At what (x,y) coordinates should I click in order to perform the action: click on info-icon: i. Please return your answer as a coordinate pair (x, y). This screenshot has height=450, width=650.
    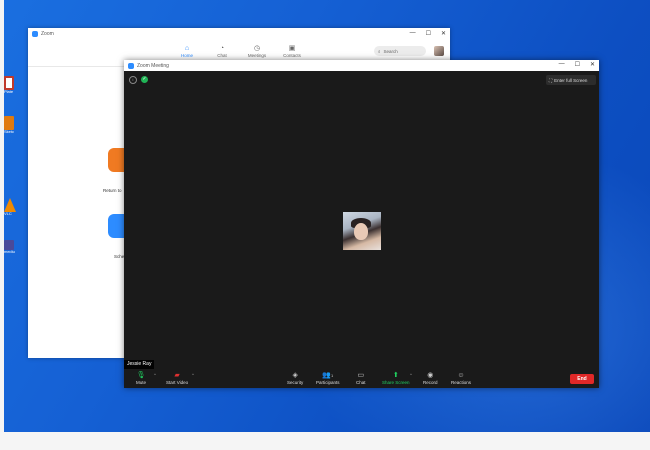
    Looking at the image, I should click on (133, 80).